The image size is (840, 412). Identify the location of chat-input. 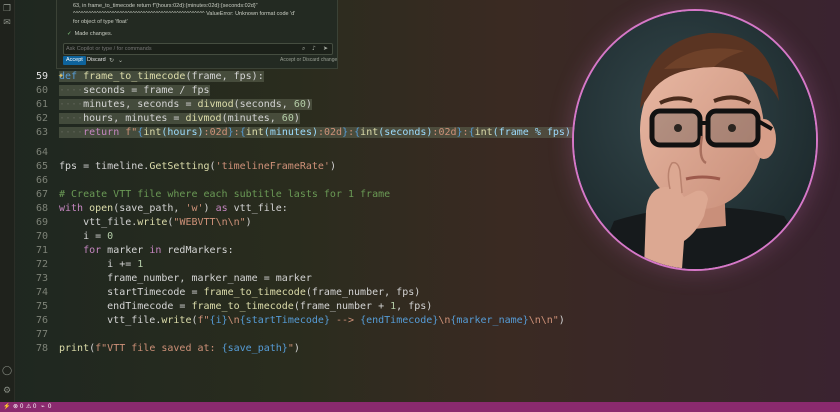
(181, 49).